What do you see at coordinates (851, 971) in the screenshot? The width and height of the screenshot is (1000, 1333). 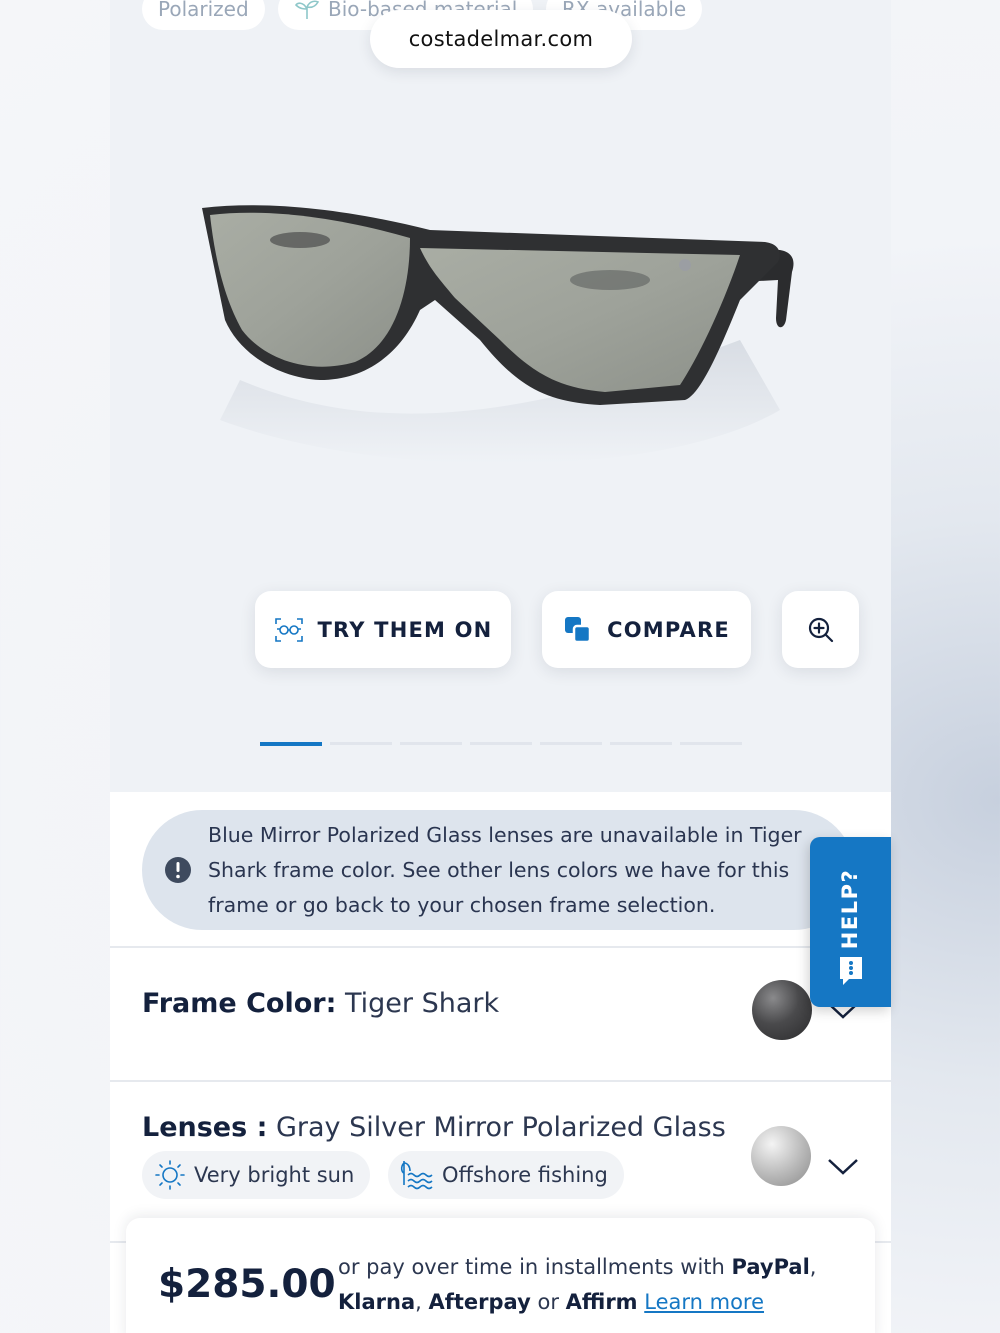 I see `chat-icon` at bounding box center [851, 971].